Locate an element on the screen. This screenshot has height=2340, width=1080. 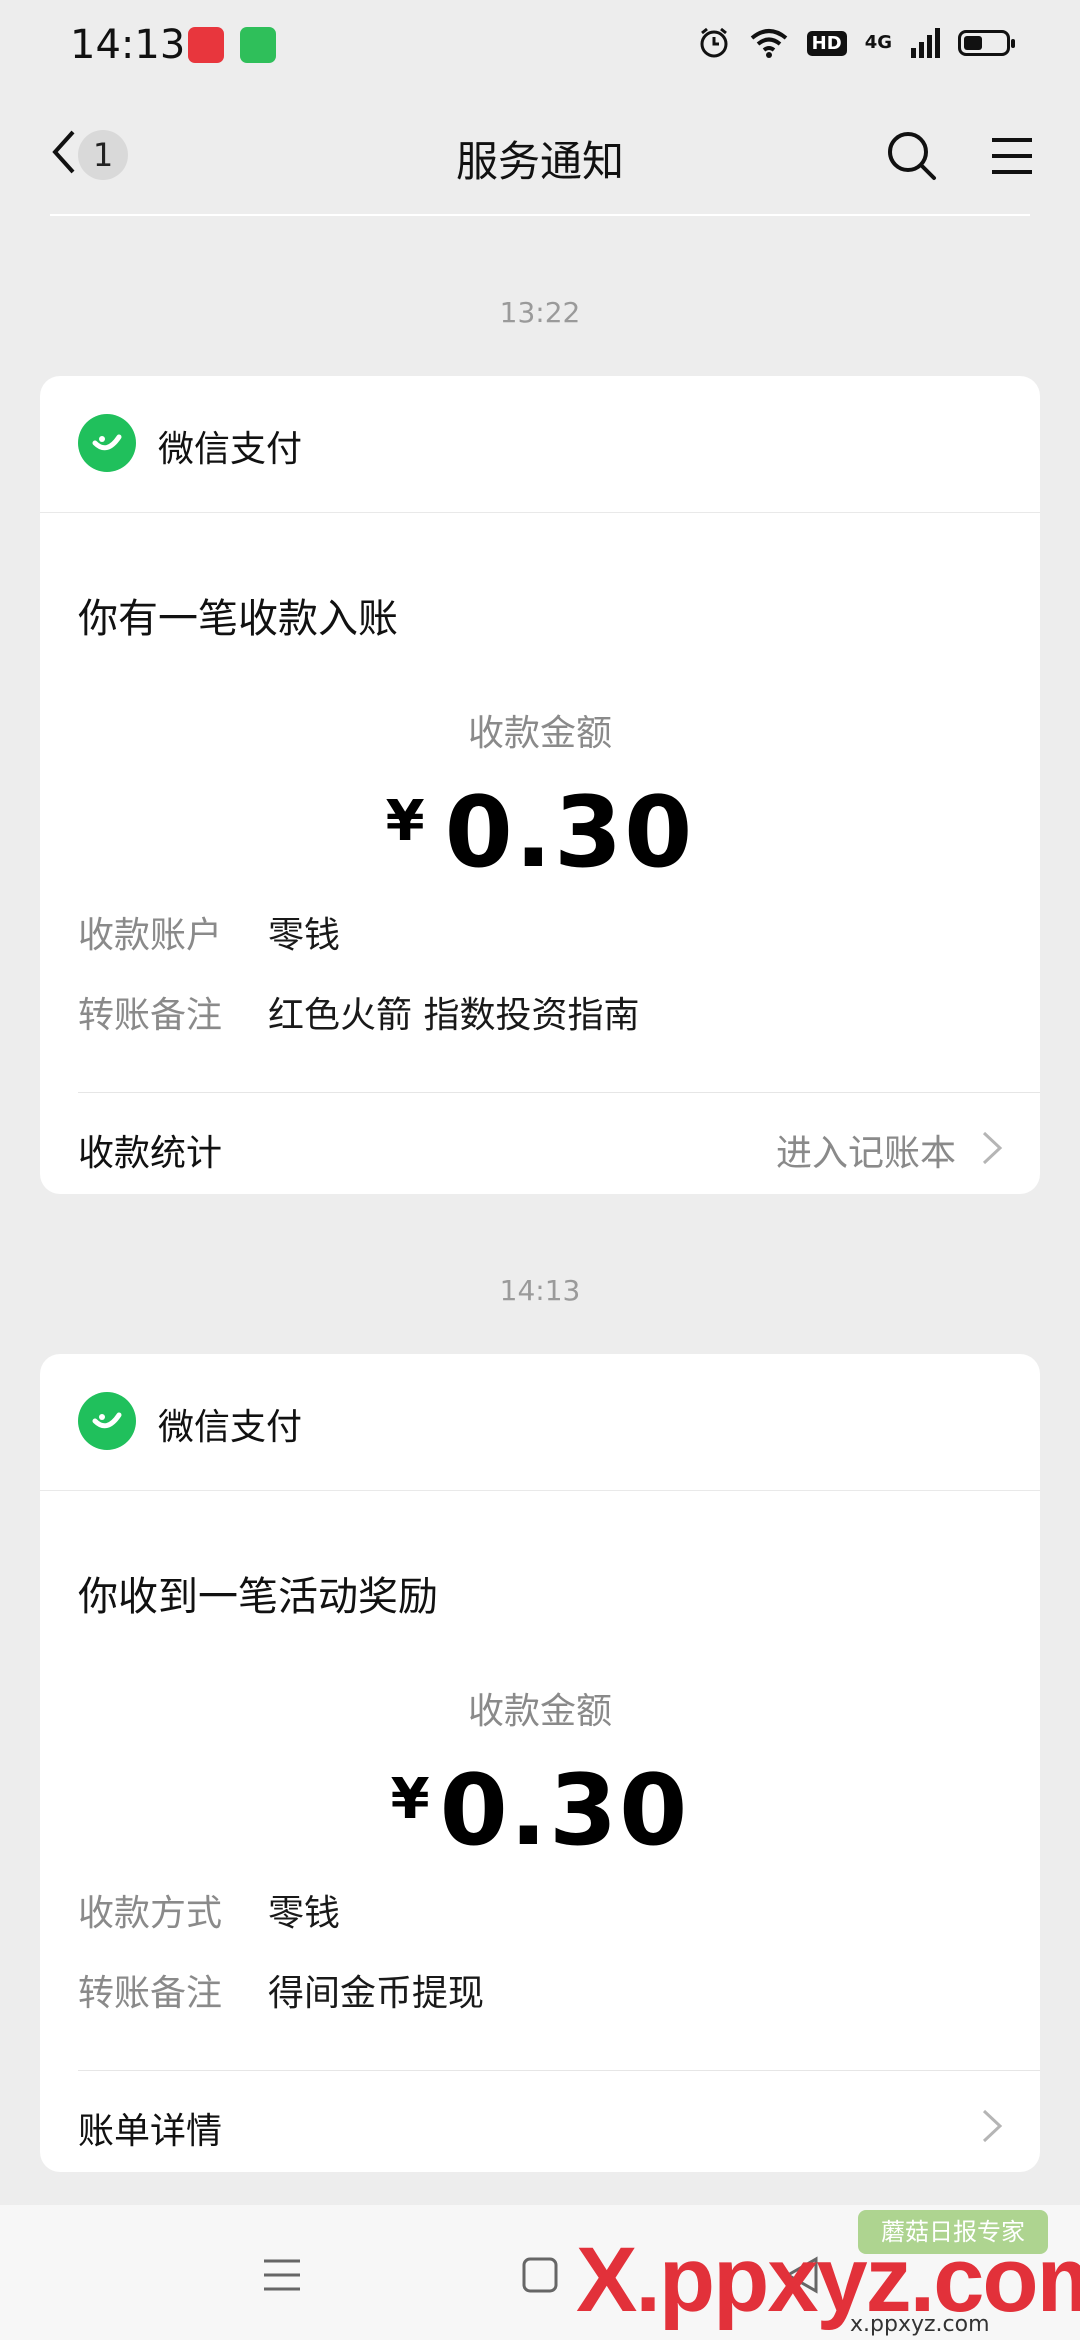
home-button is located at coordinates (540, 2275).